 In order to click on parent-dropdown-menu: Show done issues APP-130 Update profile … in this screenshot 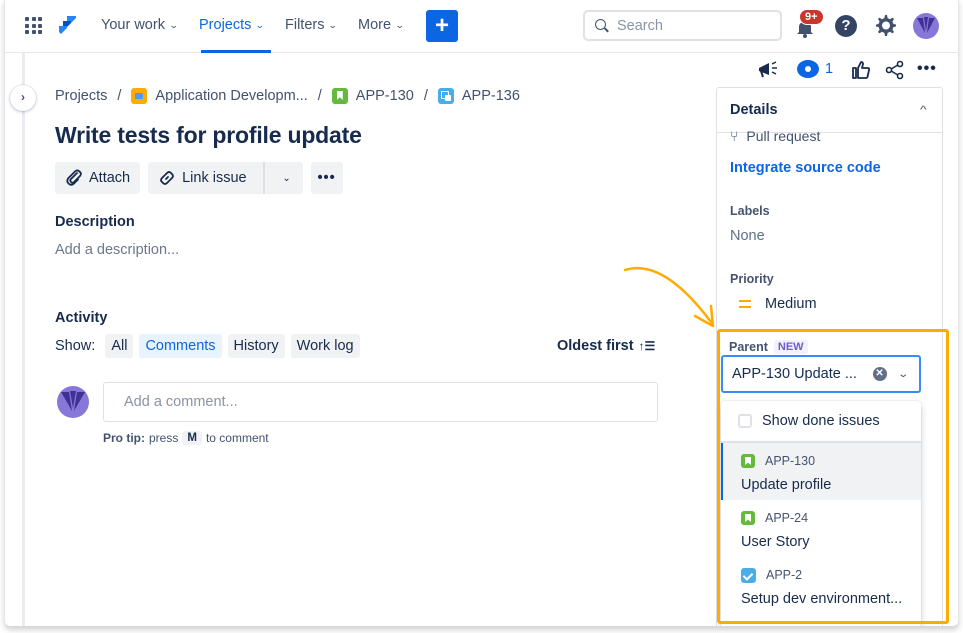, I will do `click(821, 513)`.